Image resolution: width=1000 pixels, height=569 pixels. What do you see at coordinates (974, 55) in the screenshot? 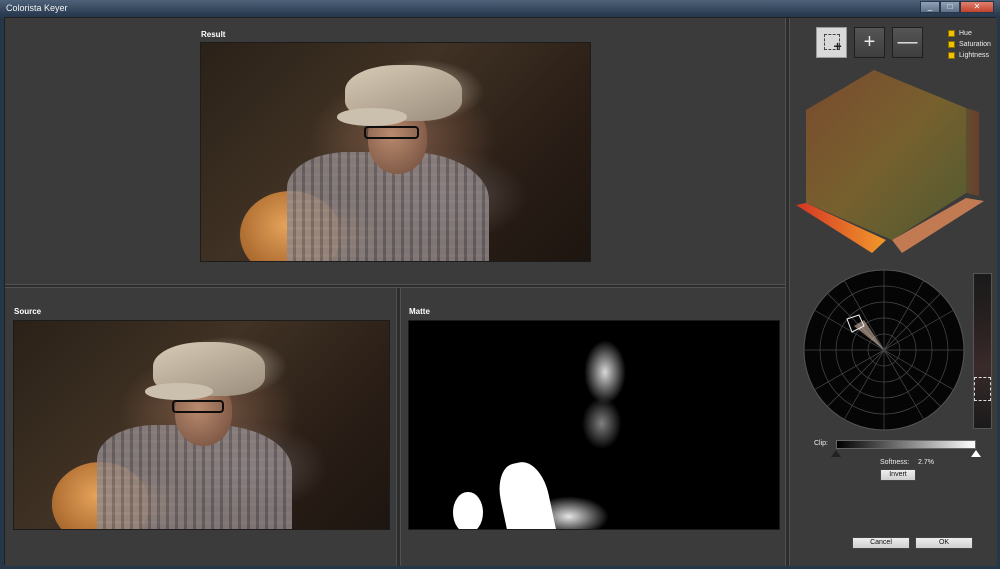
I see `lightness-label: Lightness` at bounding box center [974, 55].